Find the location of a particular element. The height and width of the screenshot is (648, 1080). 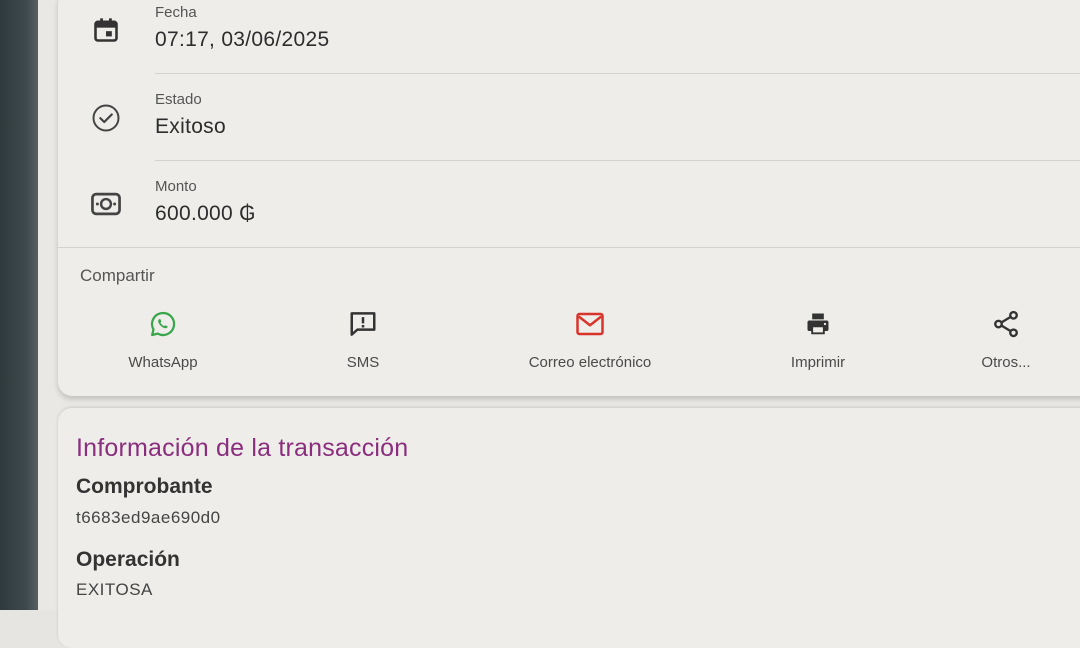

transaction-title: Información de la transacción is located at coordinates (242, 448).